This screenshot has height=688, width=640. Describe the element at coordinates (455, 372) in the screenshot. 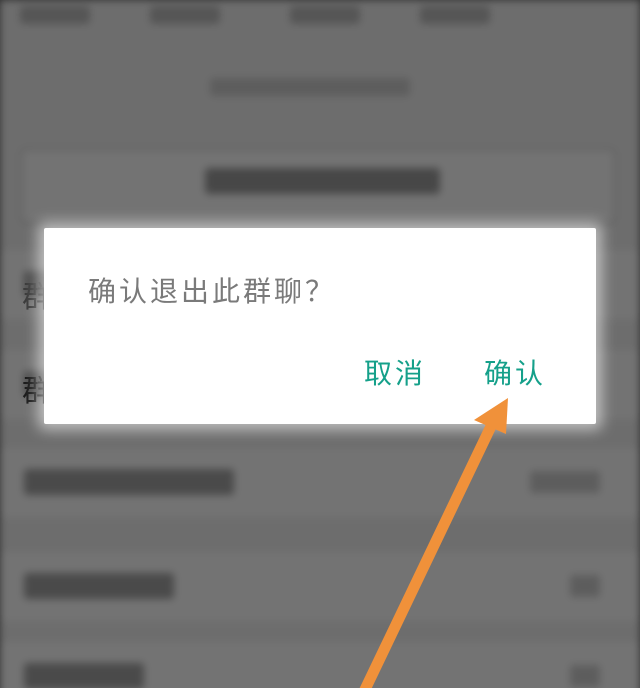

I see `dialog-actions: 取消 确认` at that location.